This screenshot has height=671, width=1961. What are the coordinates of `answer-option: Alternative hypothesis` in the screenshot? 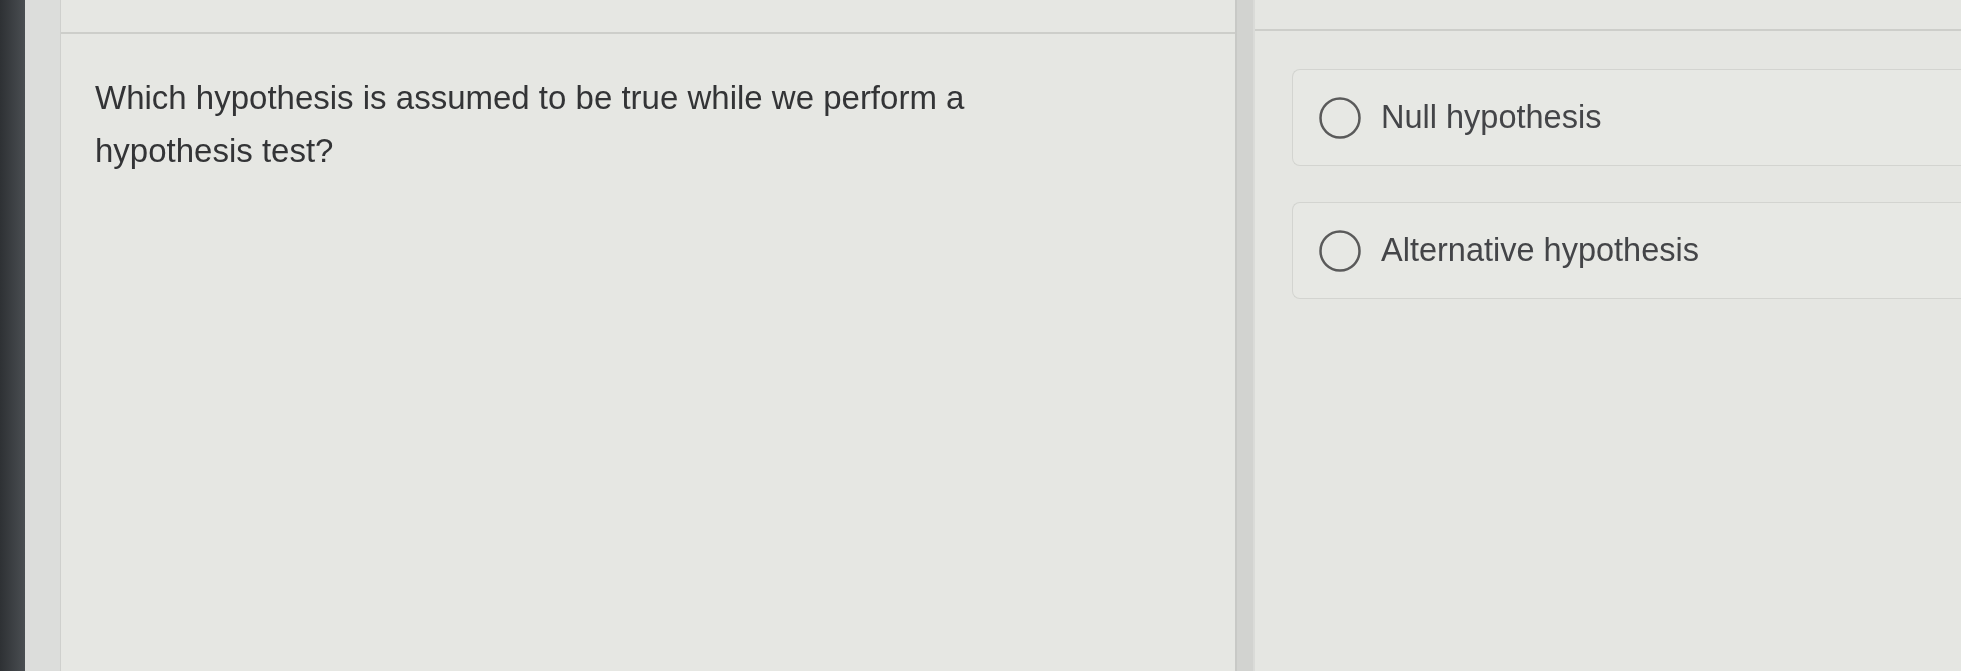 It's located at (1626, 250).